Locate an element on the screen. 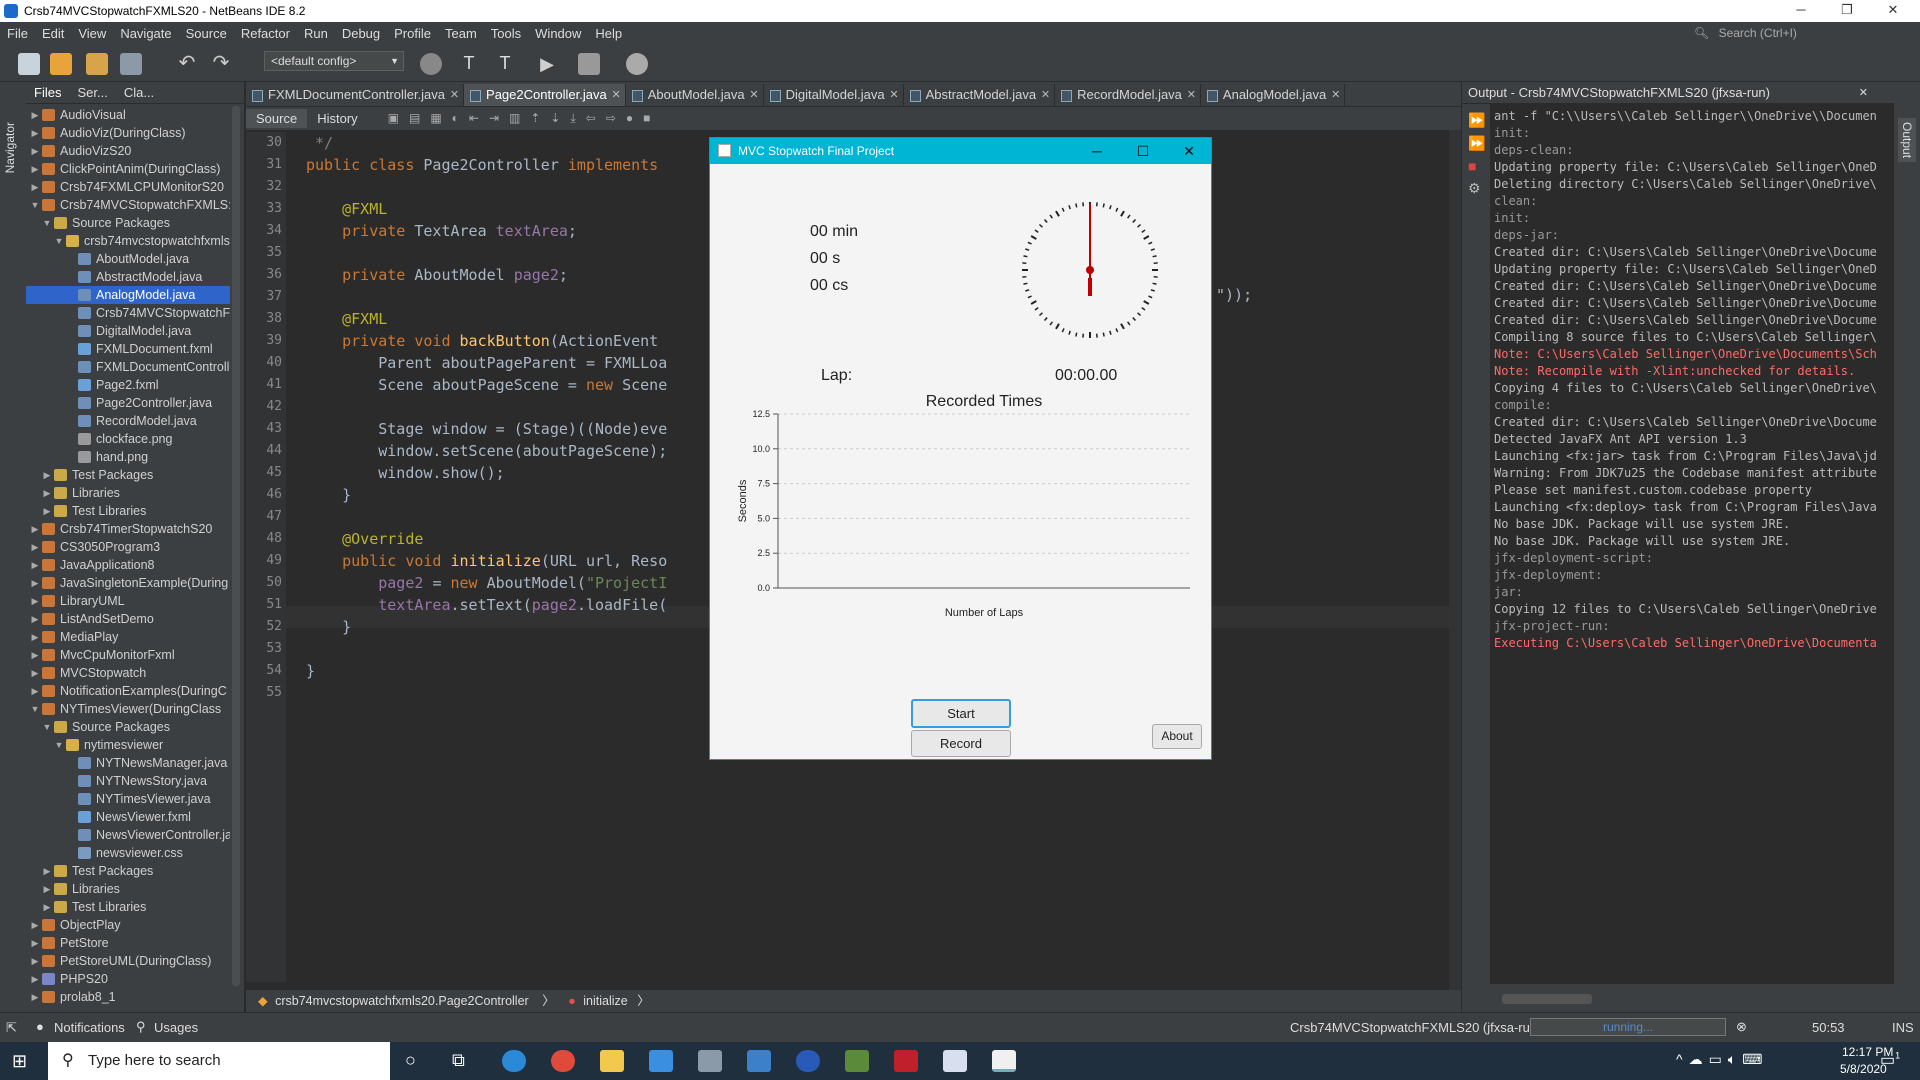 The image size is (1920, 1080). menu-window: Window is located at coordinates (558, 33).